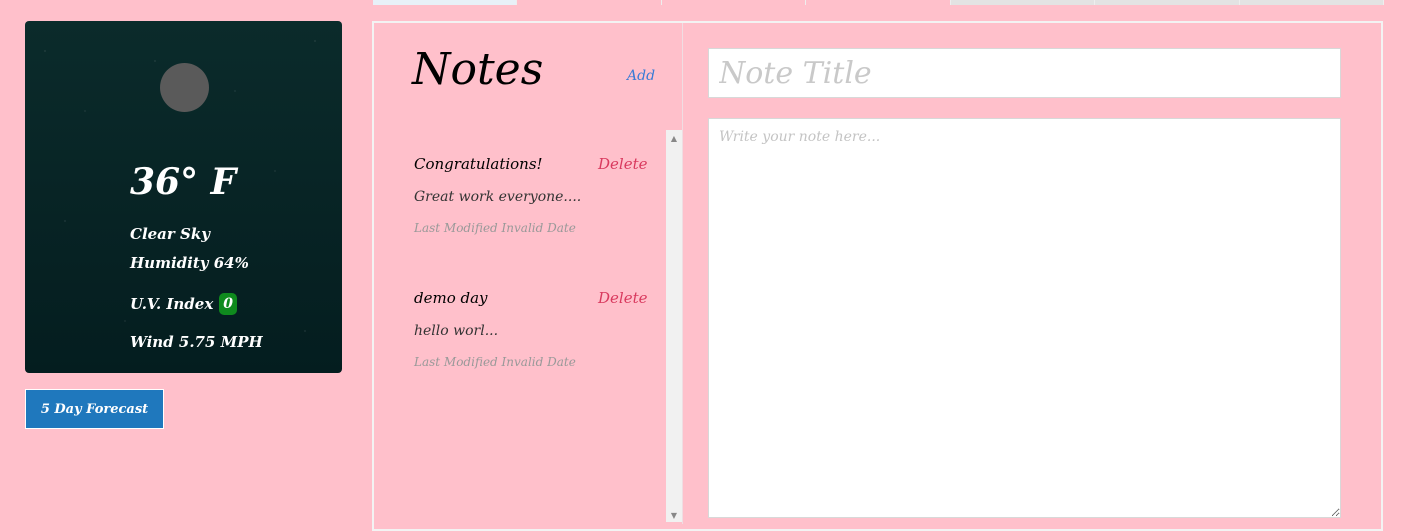  I want to click on add-note-link: Add, so click(641, 76).